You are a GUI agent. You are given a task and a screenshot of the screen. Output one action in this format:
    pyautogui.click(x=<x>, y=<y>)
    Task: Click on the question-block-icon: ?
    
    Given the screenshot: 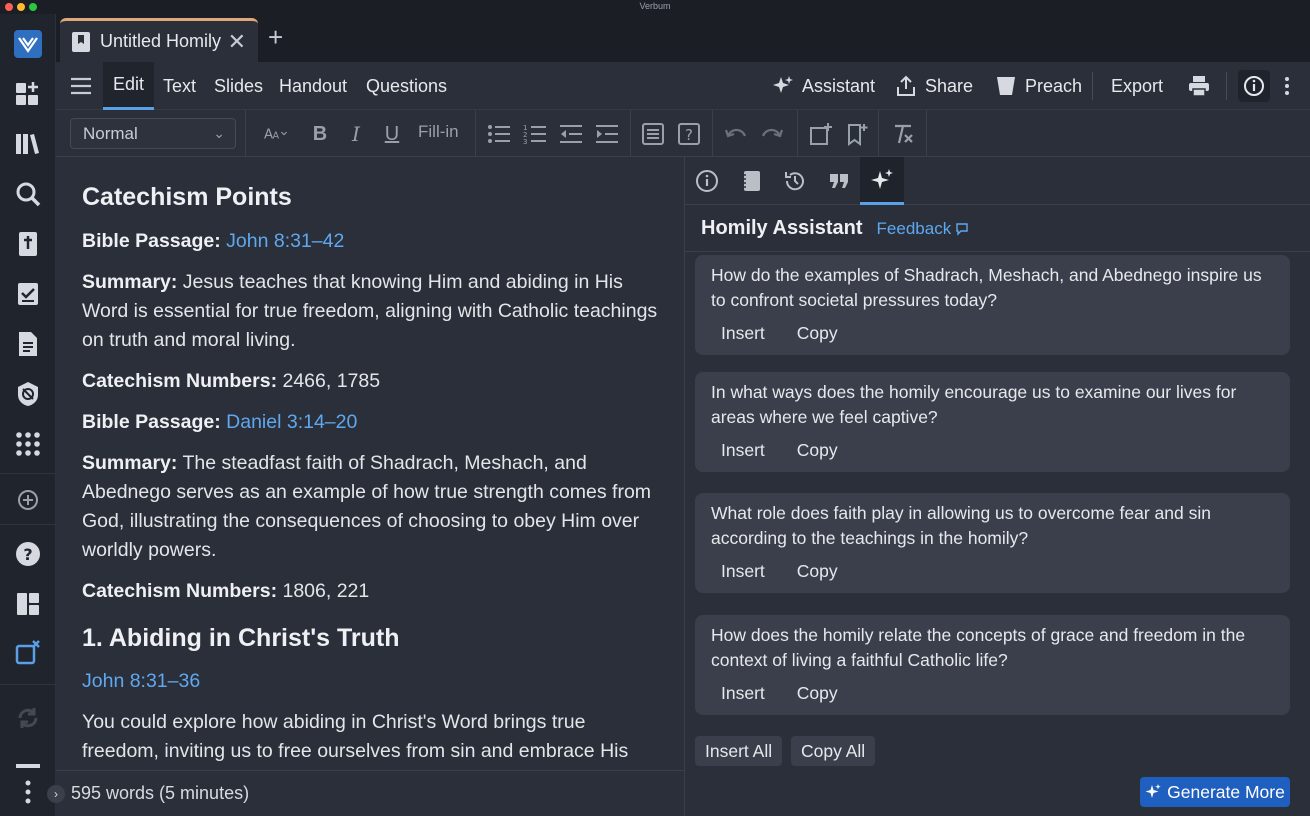 What is the action you would take?
    pyautogui.click(x=689, y=134)
    